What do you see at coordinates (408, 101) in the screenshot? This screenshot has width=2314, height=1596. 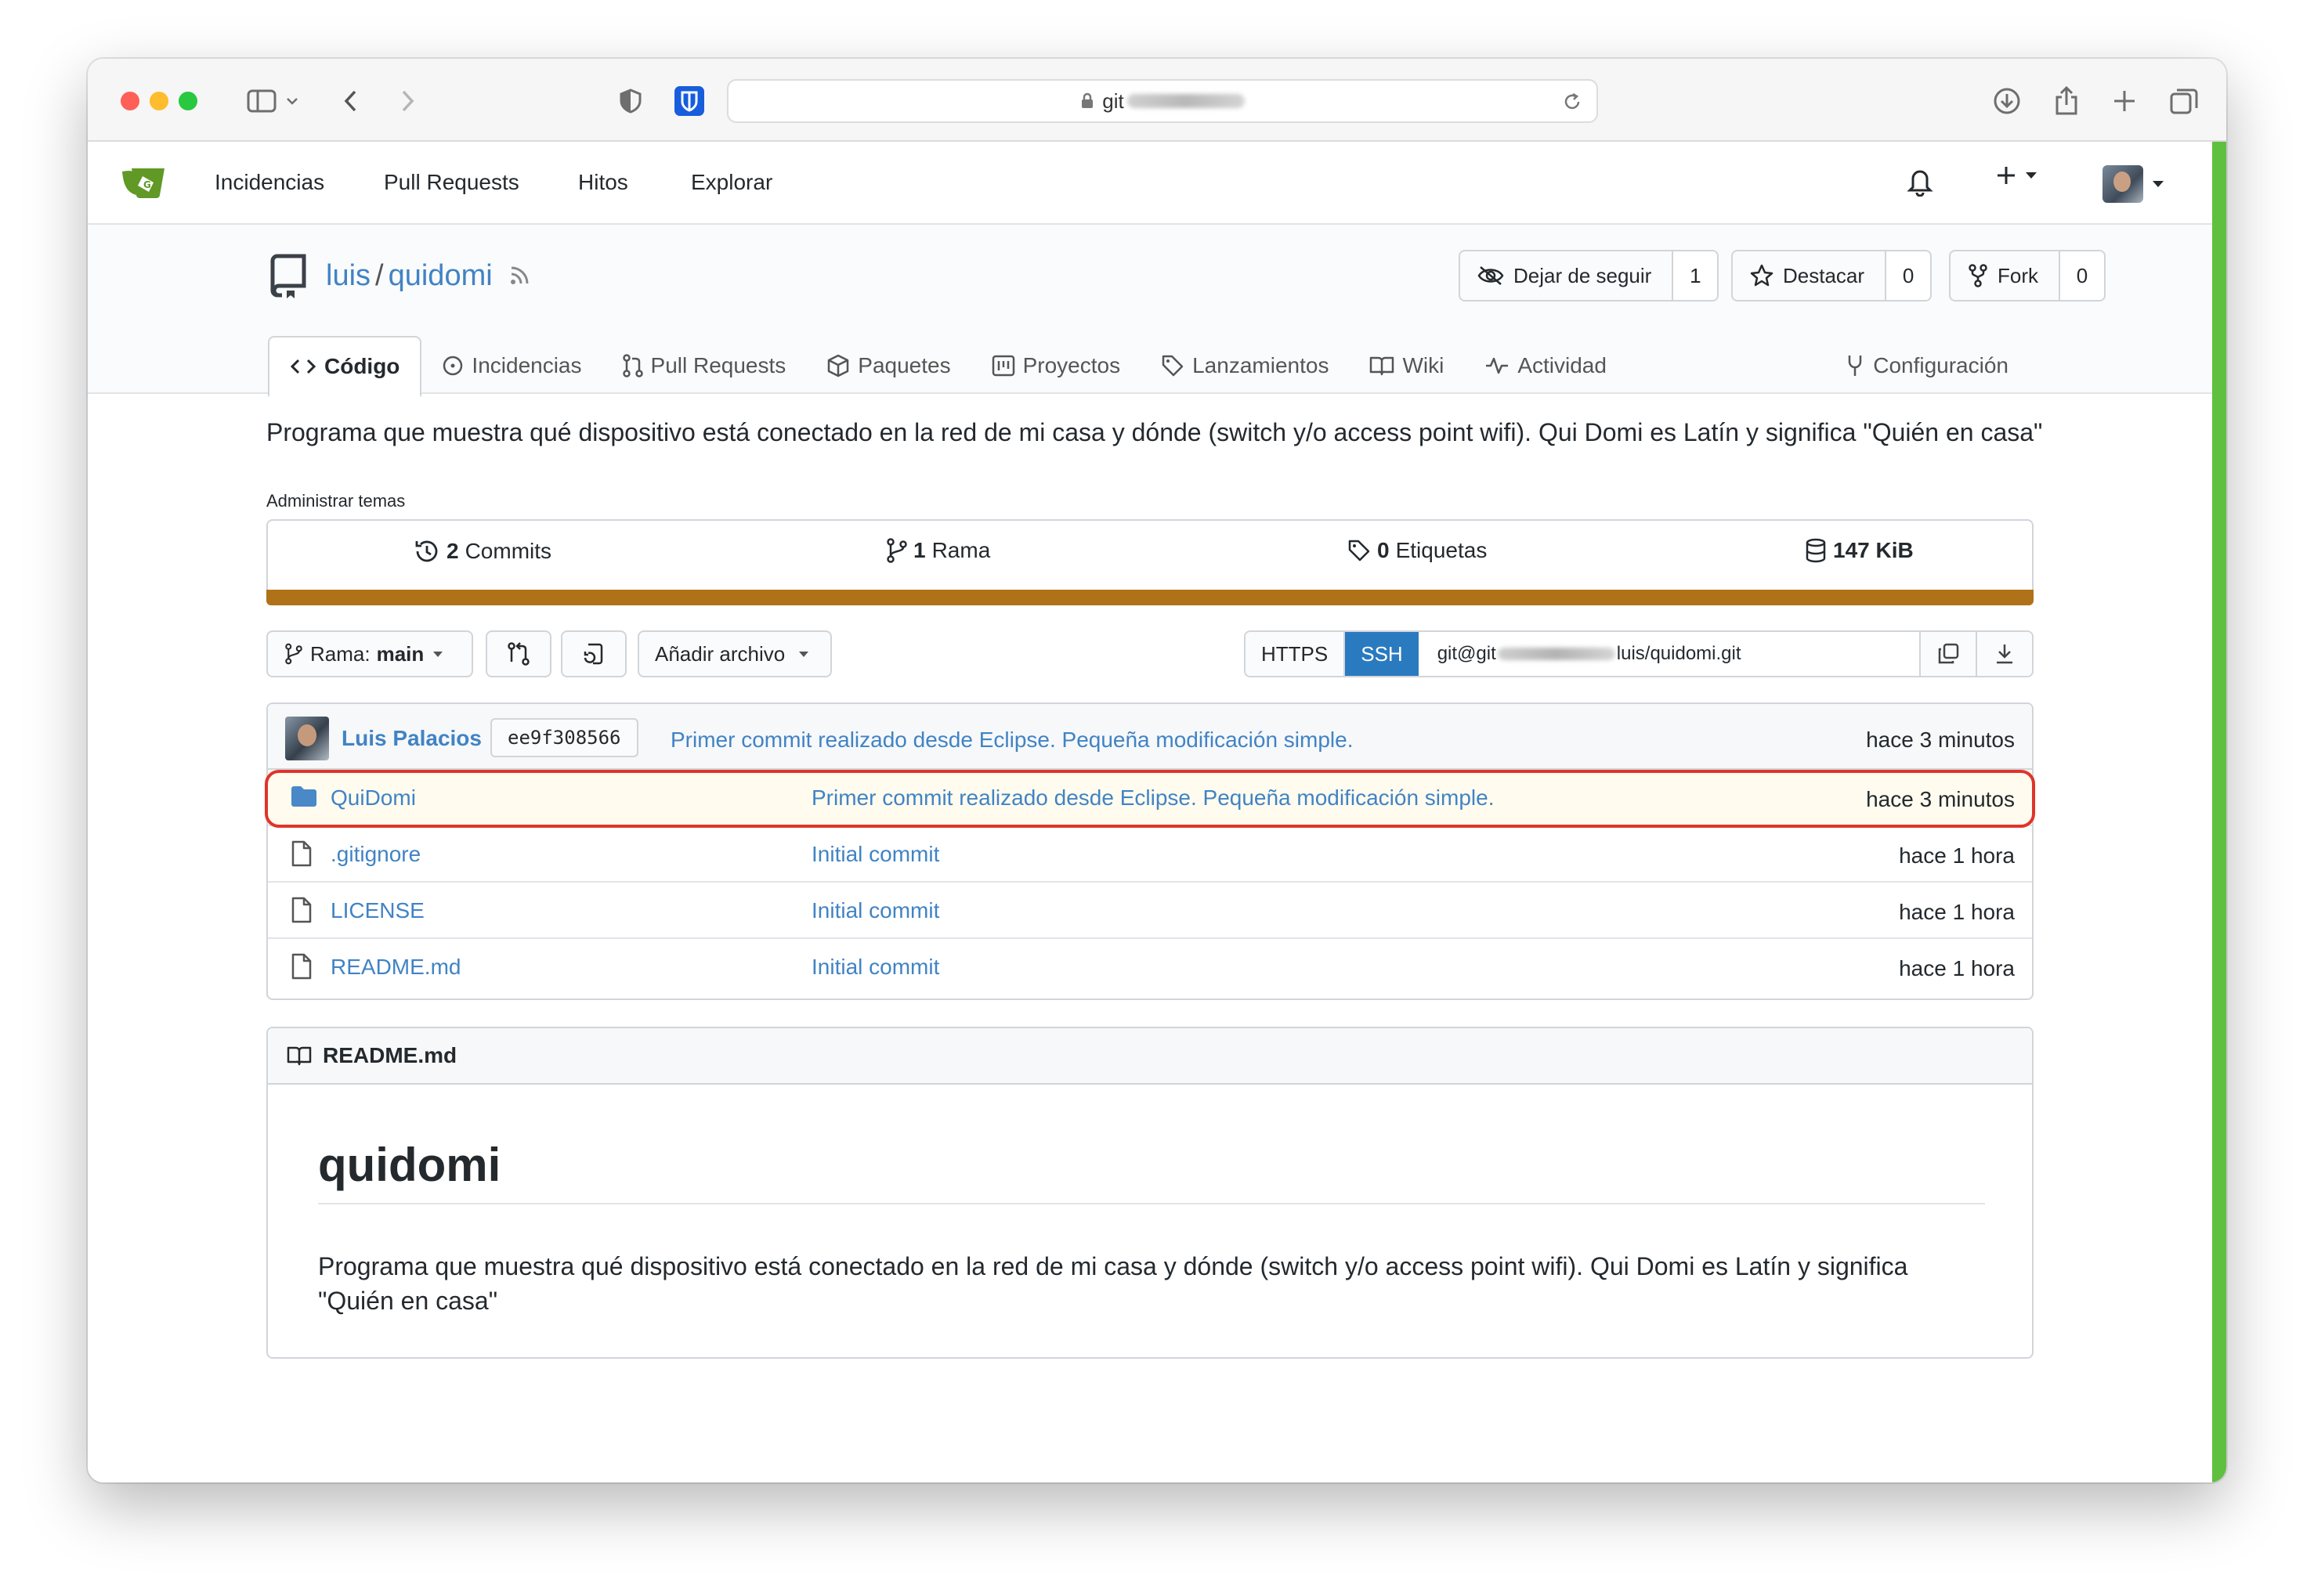 I see `forward-icon` at bounding box center [408, 101].